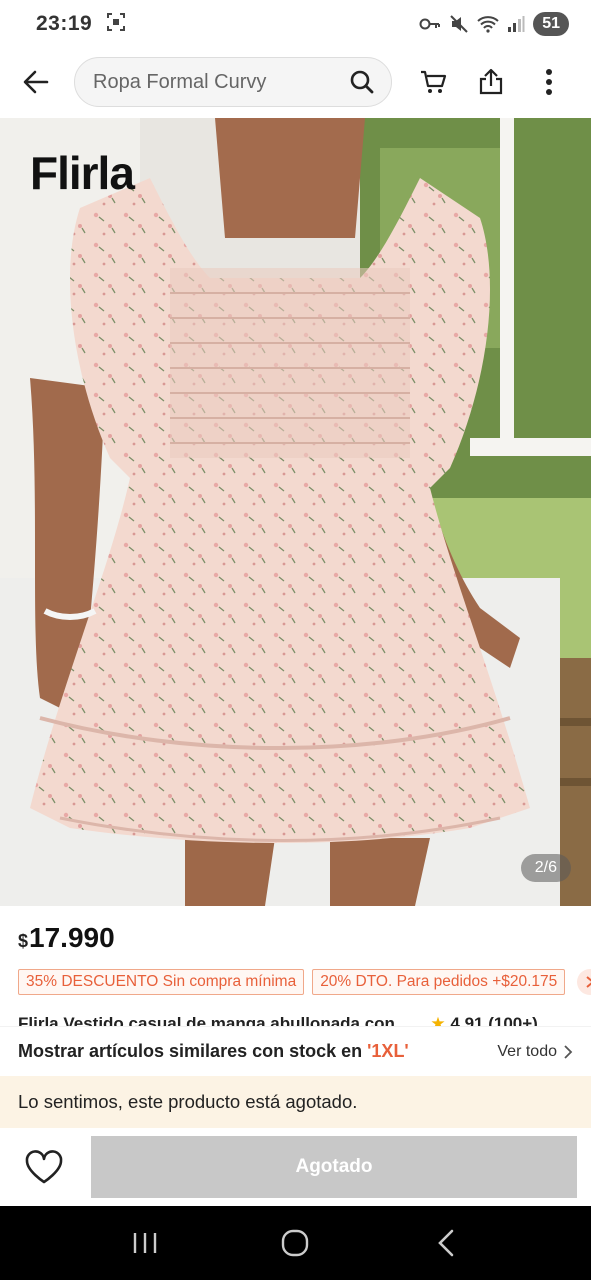  I want to click on price-currency: $, so click(23, 941).